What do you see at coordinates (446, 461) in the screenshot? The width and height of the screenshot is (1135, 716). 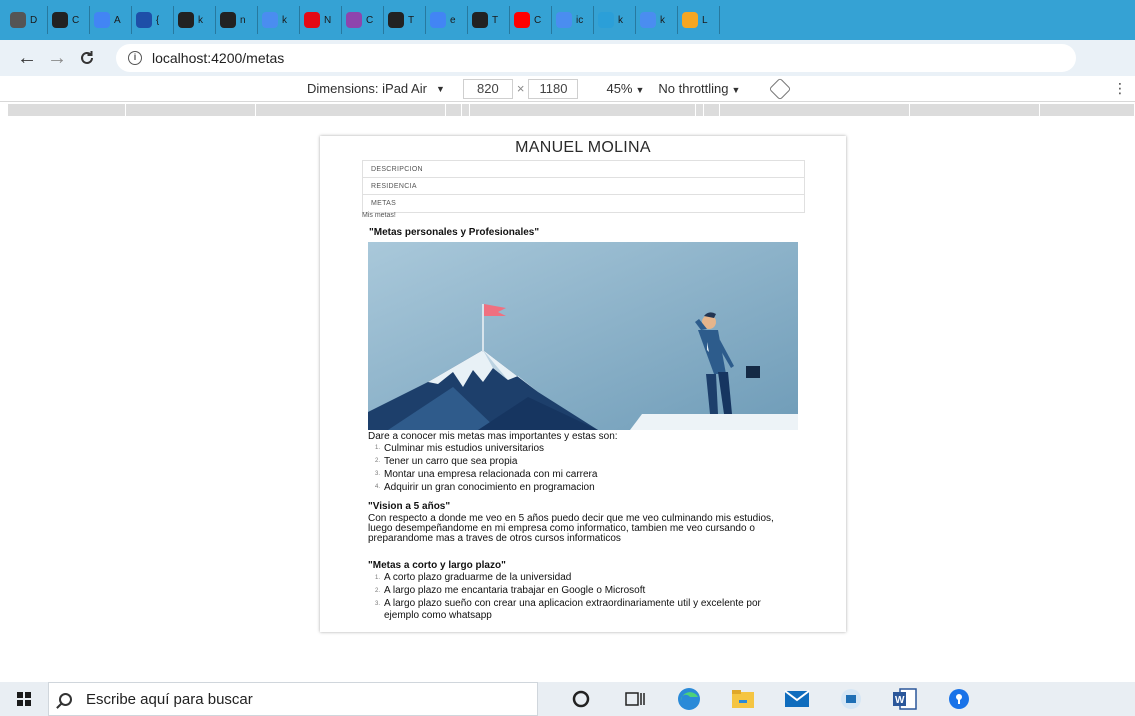 I see `list-item: 2. Tener un carro que sea propia` at bounding box center [446, 461].